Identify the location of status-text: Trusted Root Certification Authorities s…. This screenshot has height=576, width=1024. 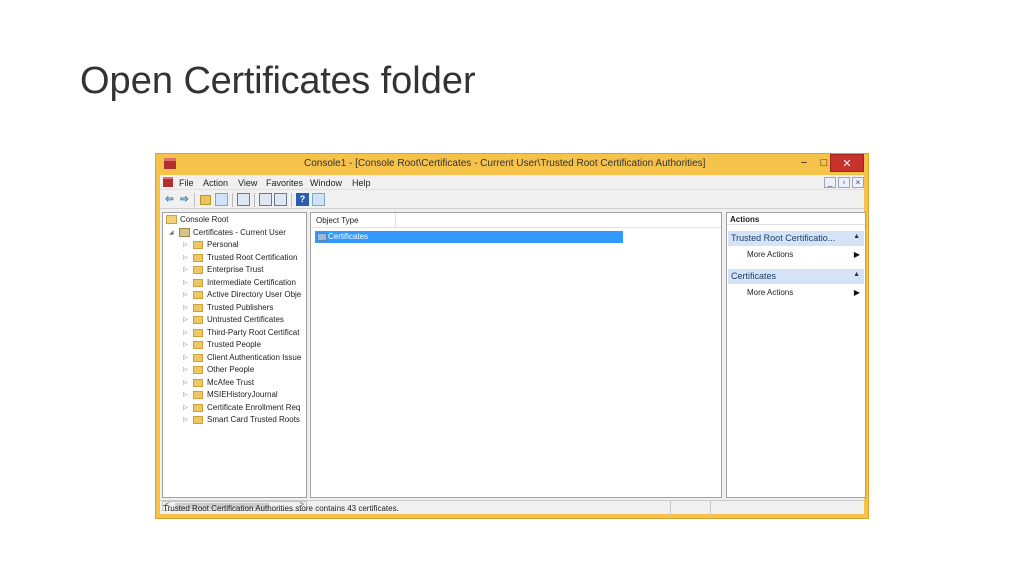
(281, 508).